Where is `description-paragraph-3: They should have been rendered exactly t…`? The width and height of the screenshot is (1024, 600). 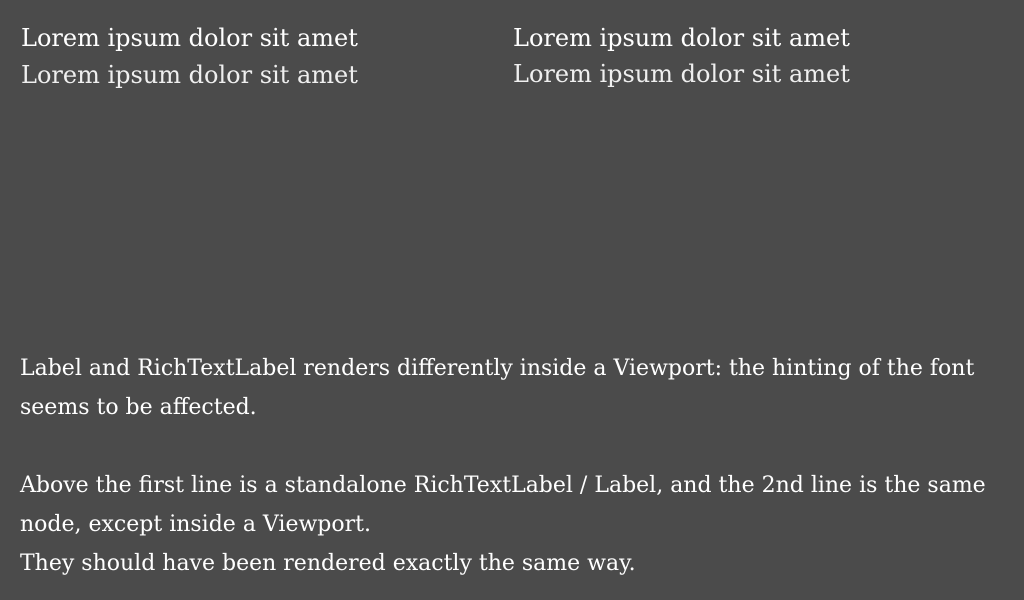 description-paragraph-3: They should have been rendered exactly t… is located at coordinates (328, 563).